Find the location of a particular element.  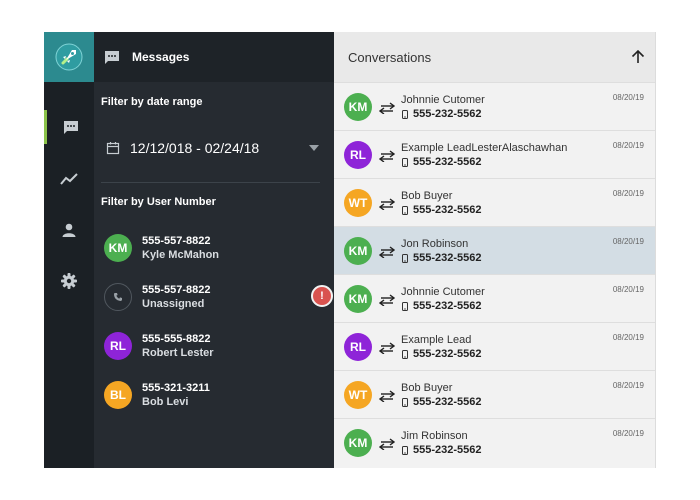

avatar: BL is located at coordinates (118, 395).